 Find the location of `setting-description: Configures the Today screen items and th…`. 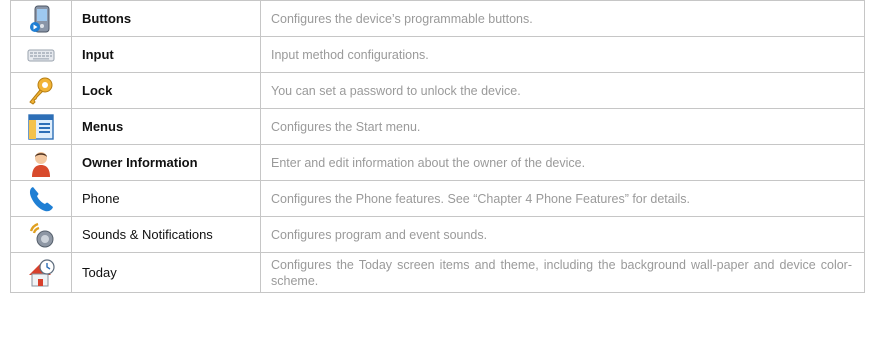

setting-description: Configures the Today screen items and th… is located at coordinates (562, 272).